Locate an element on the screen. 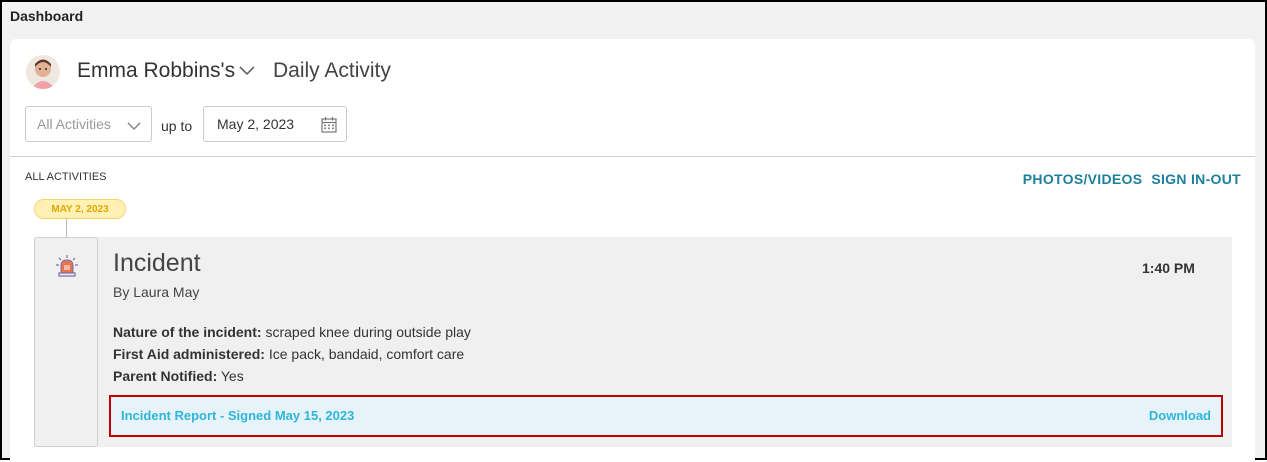 The image size is (1267, 462). entry-author: By Laura May is located at coordinates (156, 292).